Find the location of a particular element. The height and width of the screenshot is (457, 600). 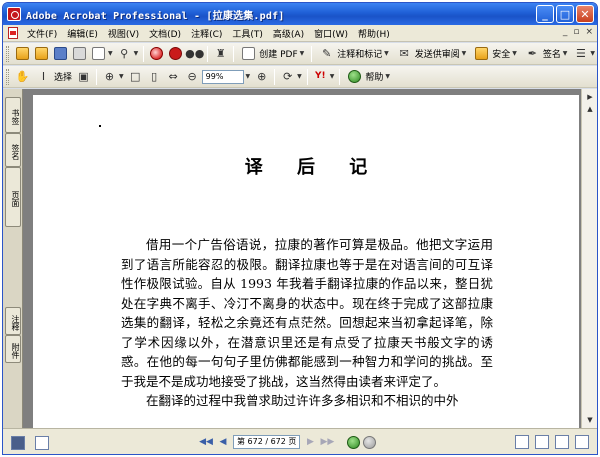

open-folder-icon is located at coordinates (22, 53).